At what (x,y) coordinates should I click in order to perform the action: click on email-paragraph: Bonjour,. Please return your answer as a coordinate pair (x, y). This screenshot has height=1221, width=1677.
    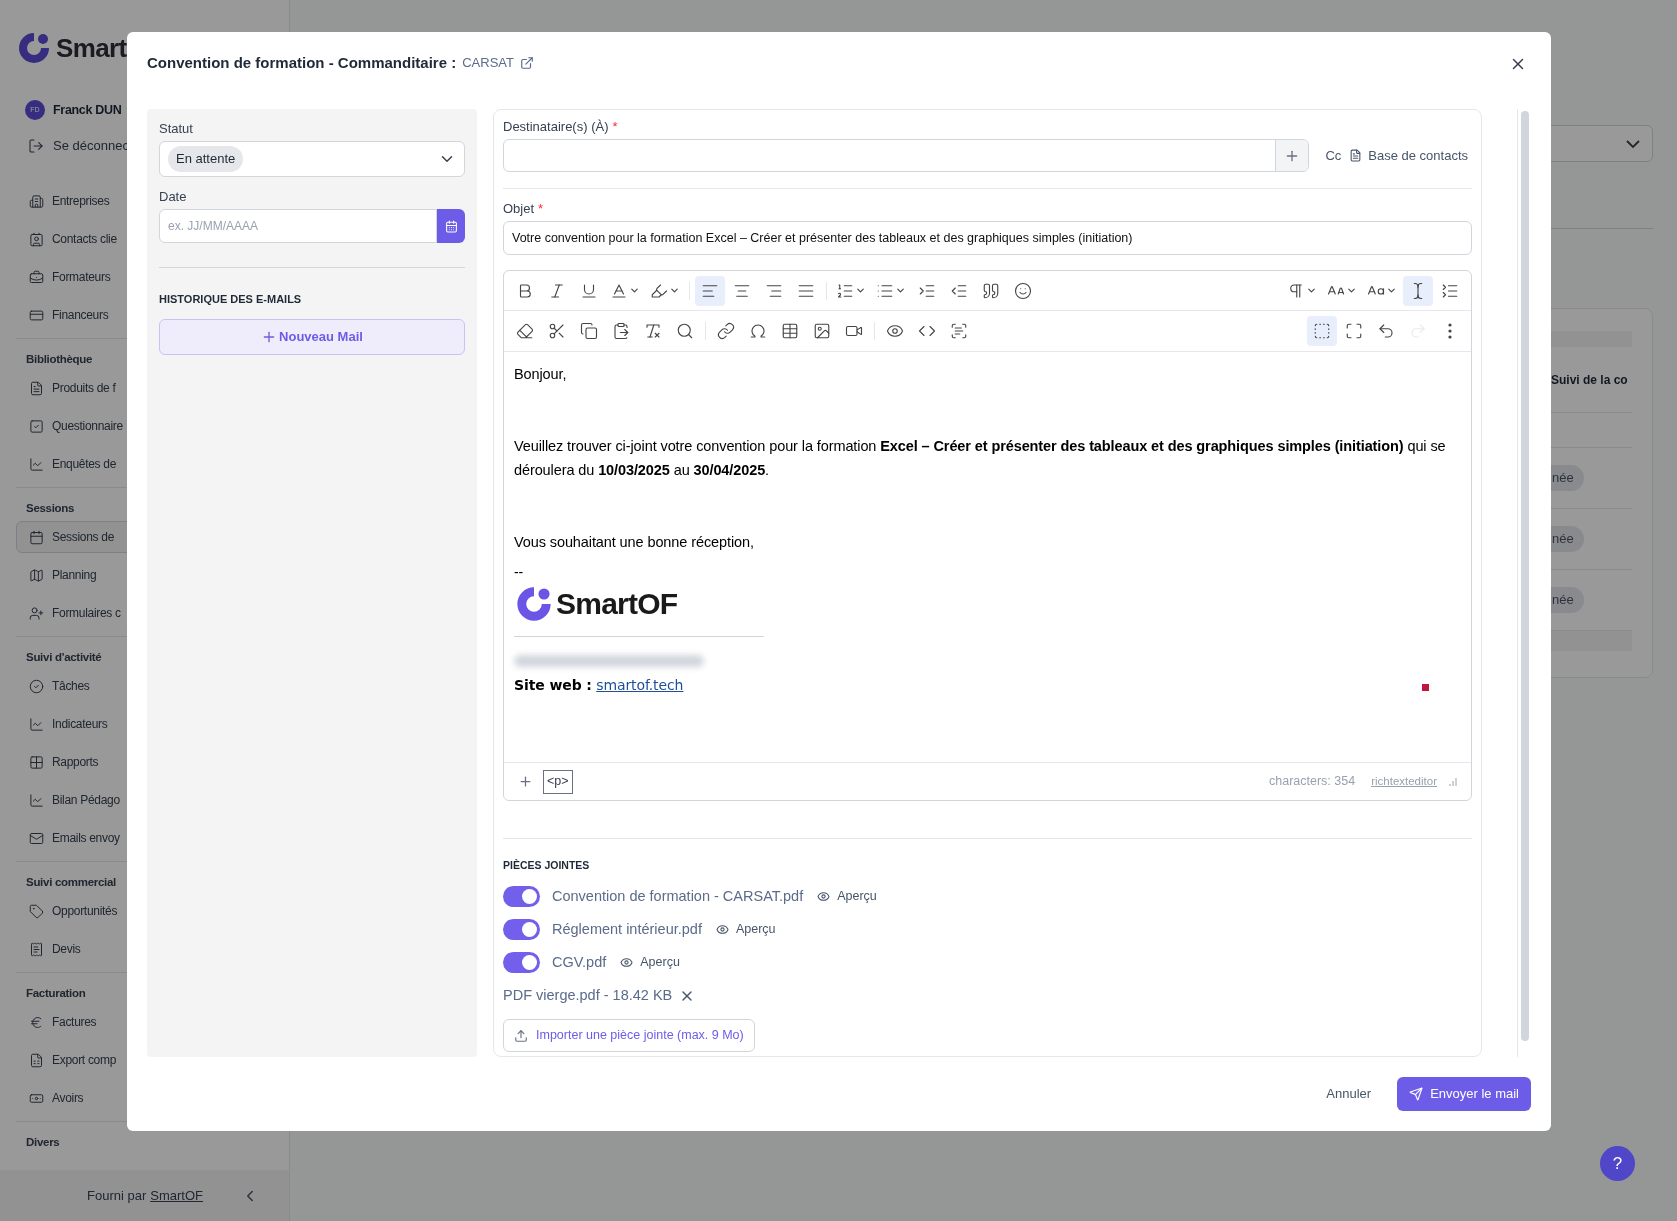
    Looking at the image, I should click on (541, 374).